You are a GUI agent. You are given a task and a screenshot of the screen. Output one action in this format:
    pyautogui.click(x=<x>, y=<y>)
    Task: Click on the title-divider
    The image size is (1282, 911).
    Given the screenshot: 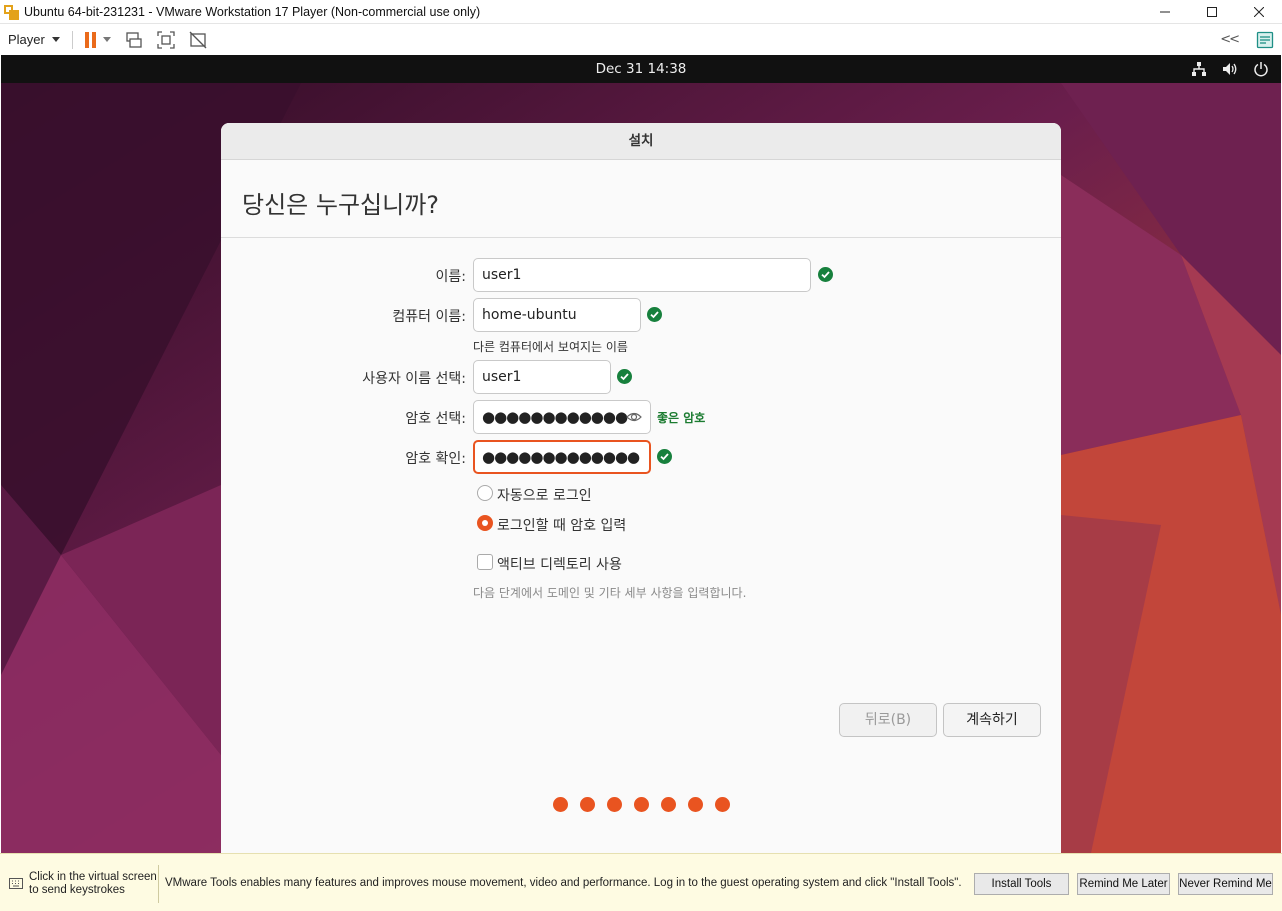 What is the action you would take?
    pyautogui.click(x=641, y=237)
    